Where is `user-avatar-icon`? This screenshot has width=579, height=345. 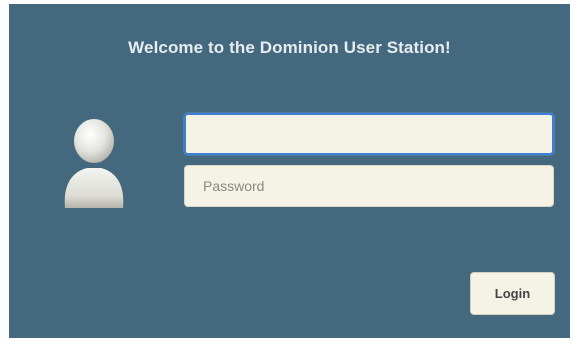 user-avatar-icon is located at coordinates (94, 163).